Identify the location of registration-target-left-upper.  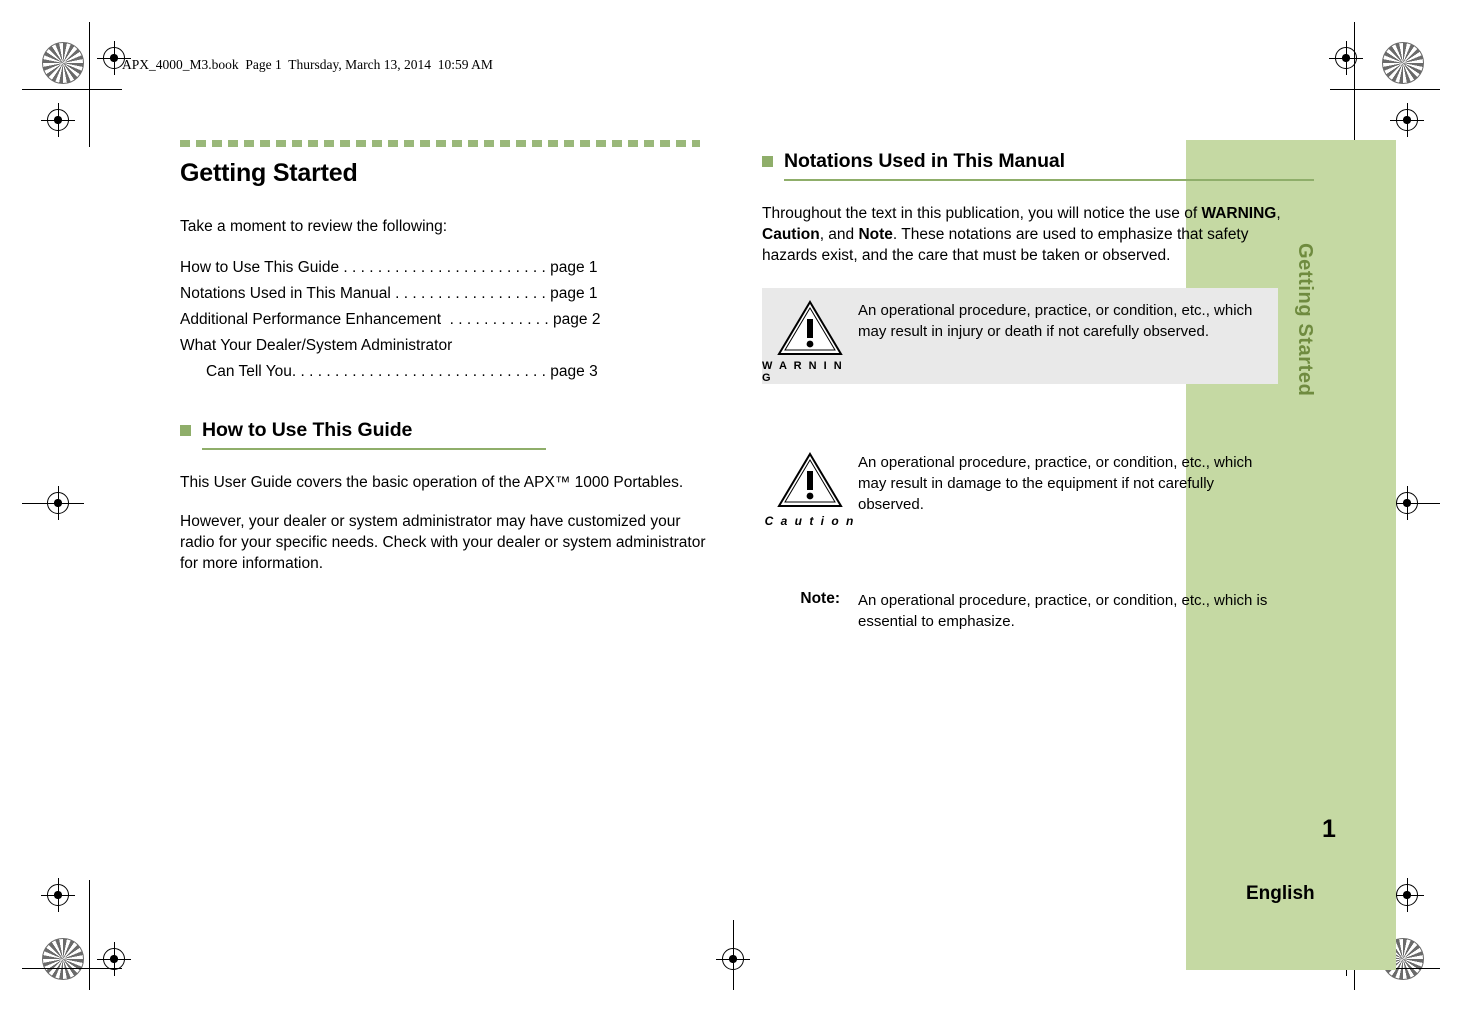
(58, 120).